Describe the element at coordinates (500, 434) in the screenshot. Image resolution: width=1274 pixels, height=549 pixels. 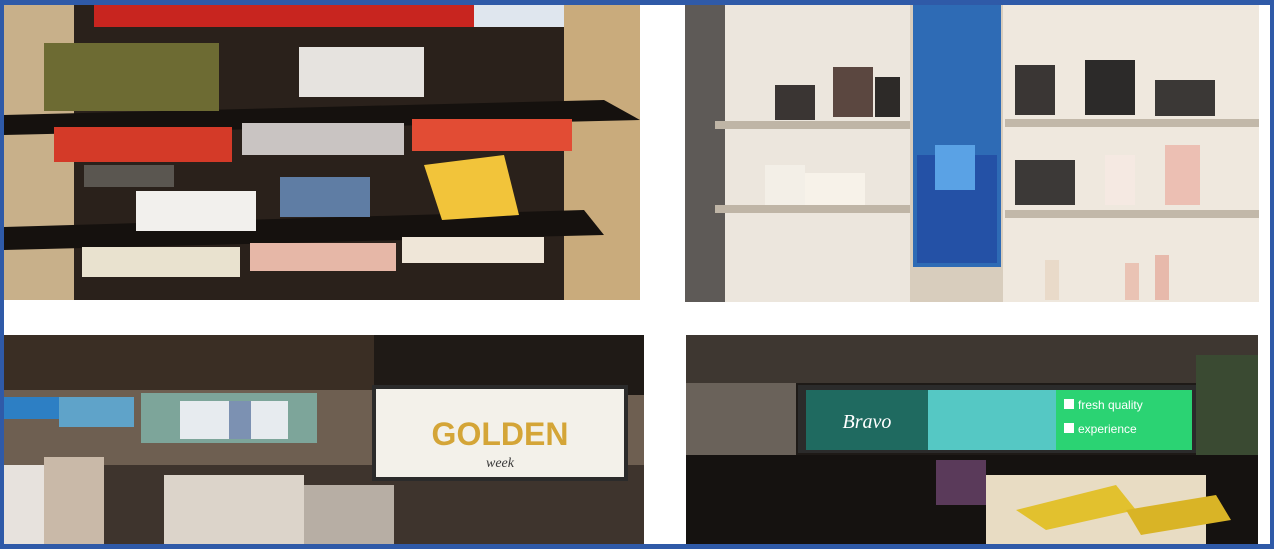
I see `golden-text: GOLDEN` at that location.